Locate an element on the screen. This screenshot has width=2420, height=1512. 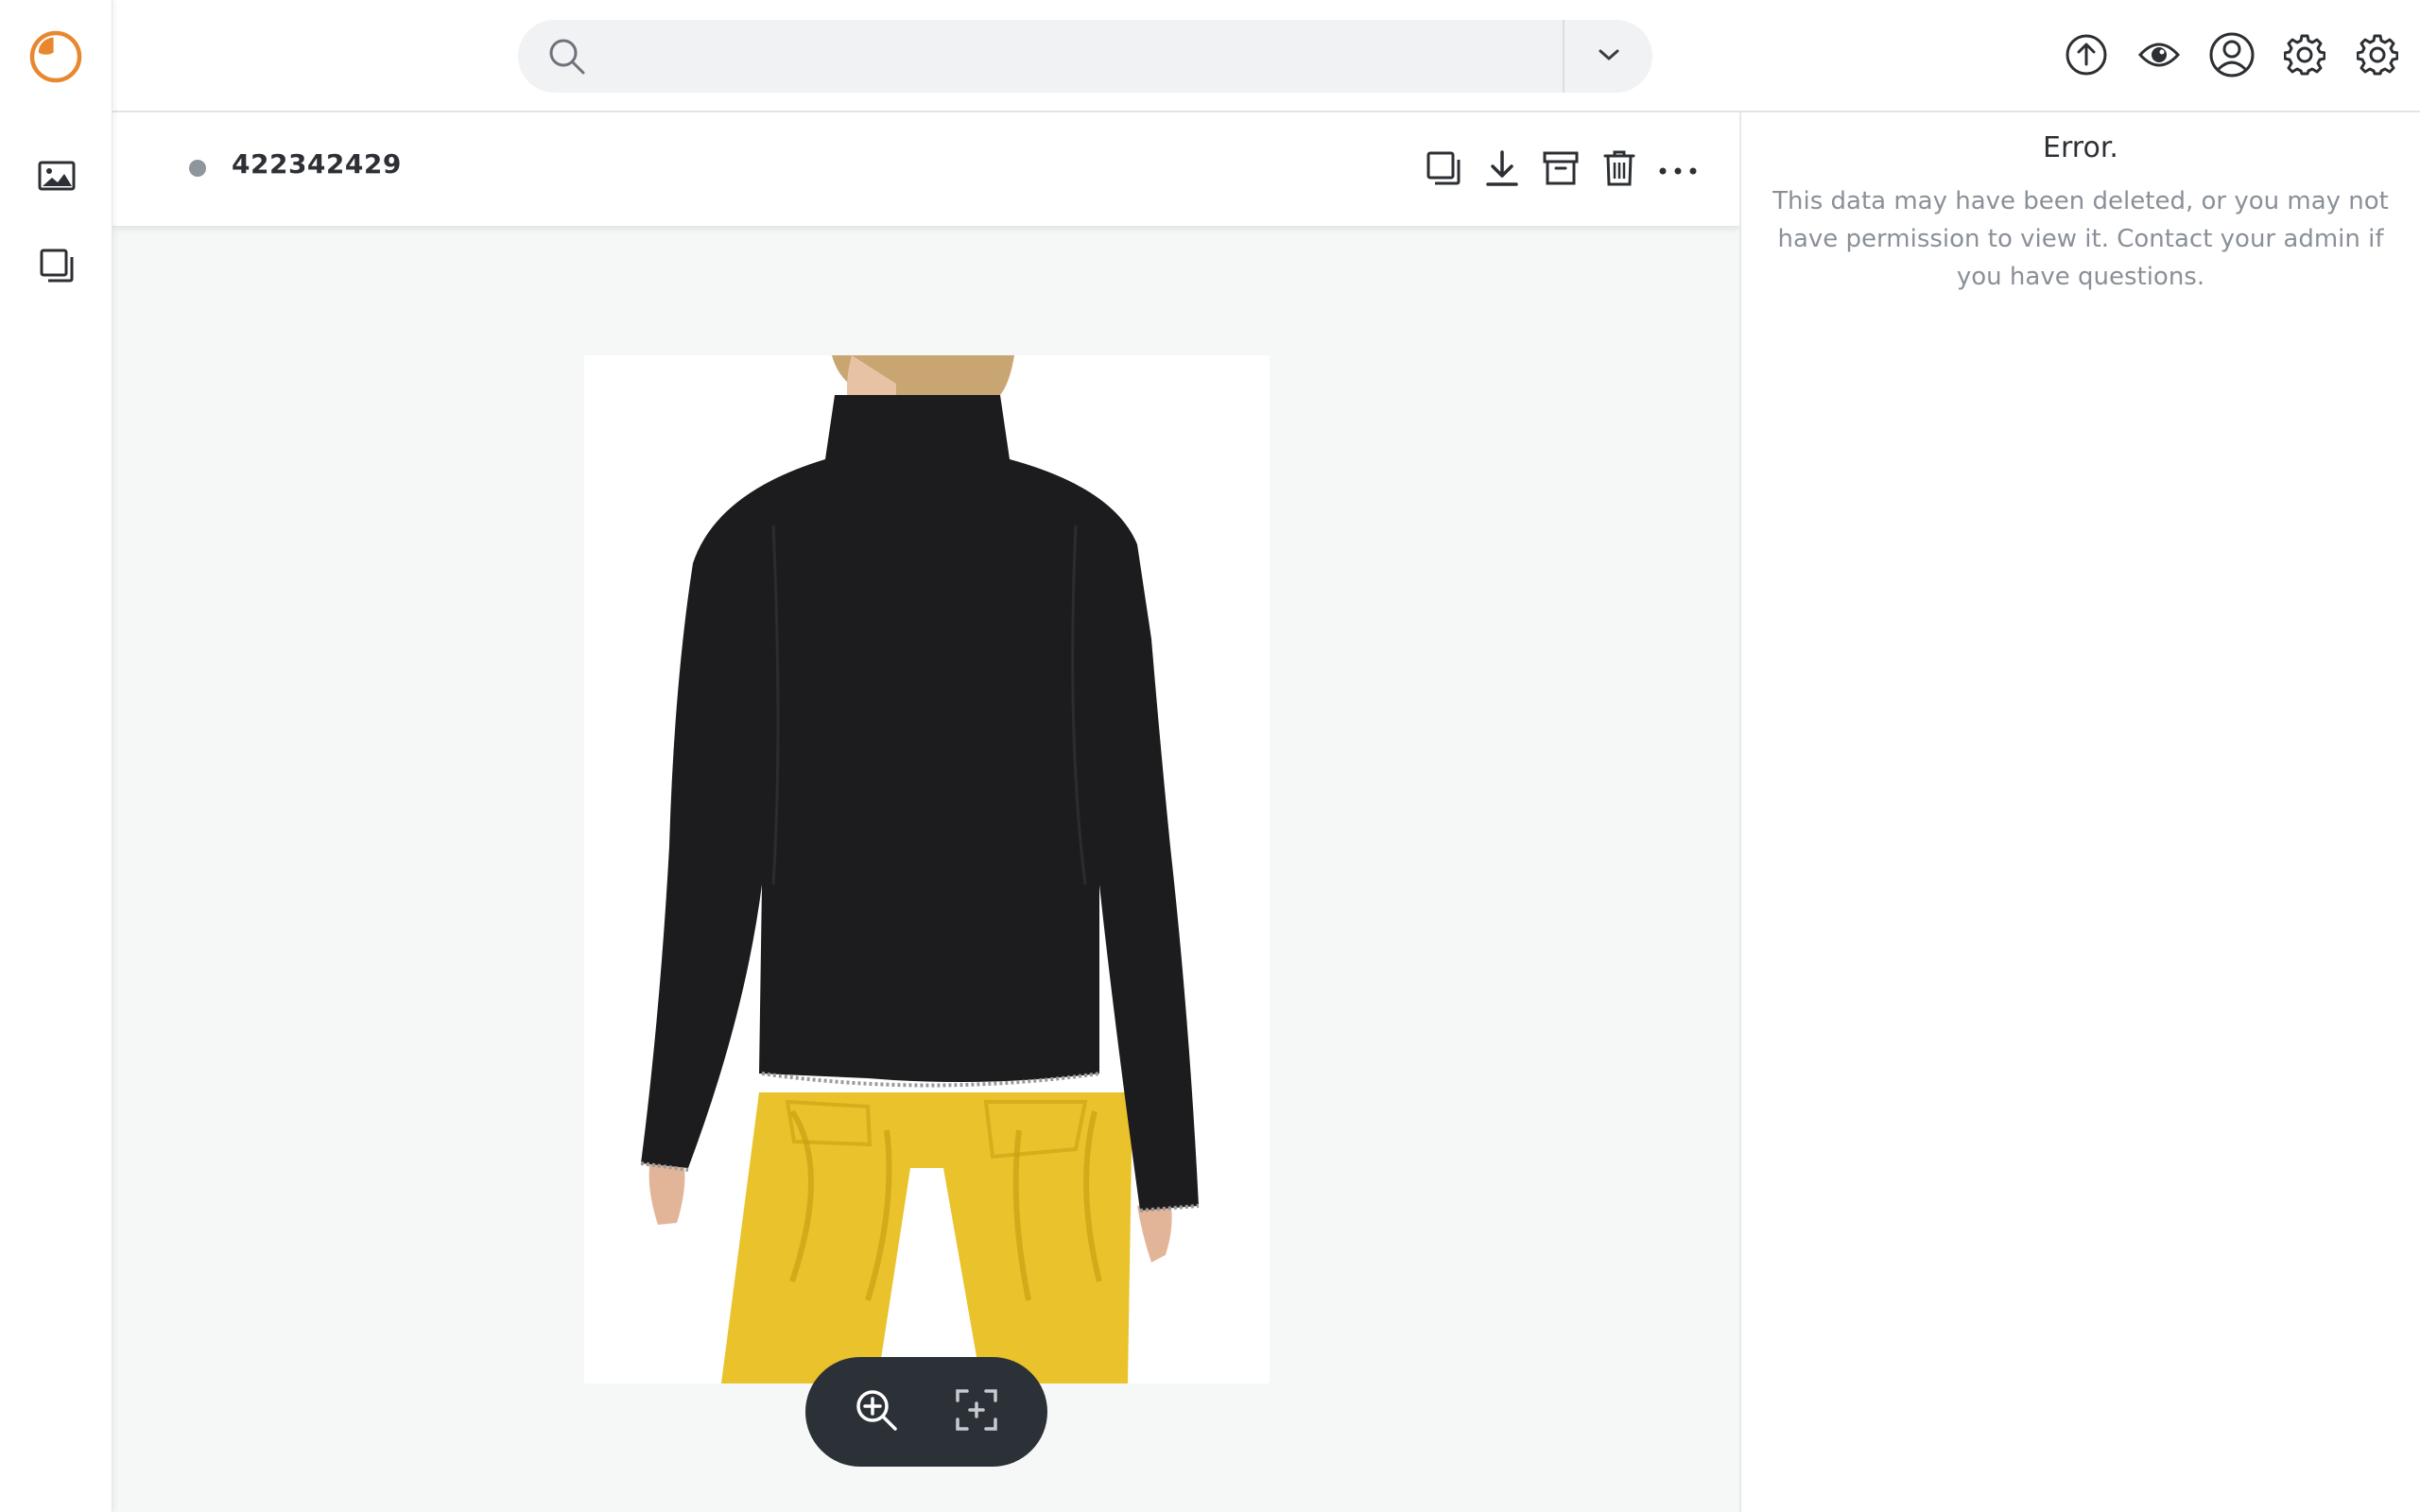
eye-icon is located at coordinates (2159, 57).